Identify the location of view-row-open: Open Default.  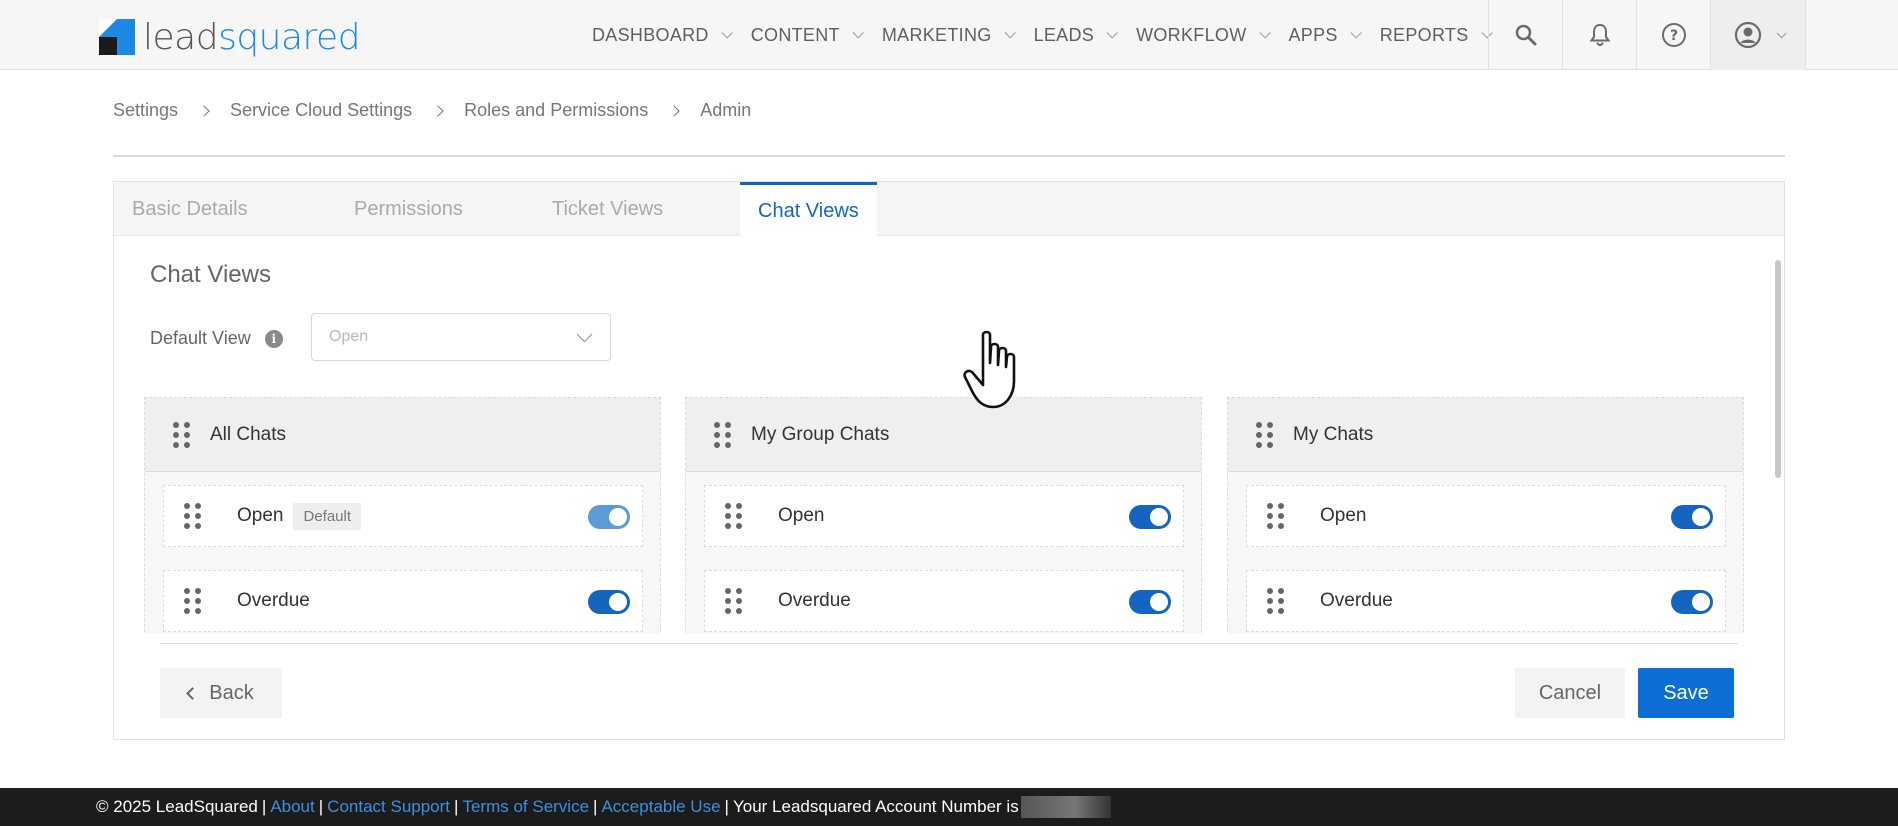
(403, 516).